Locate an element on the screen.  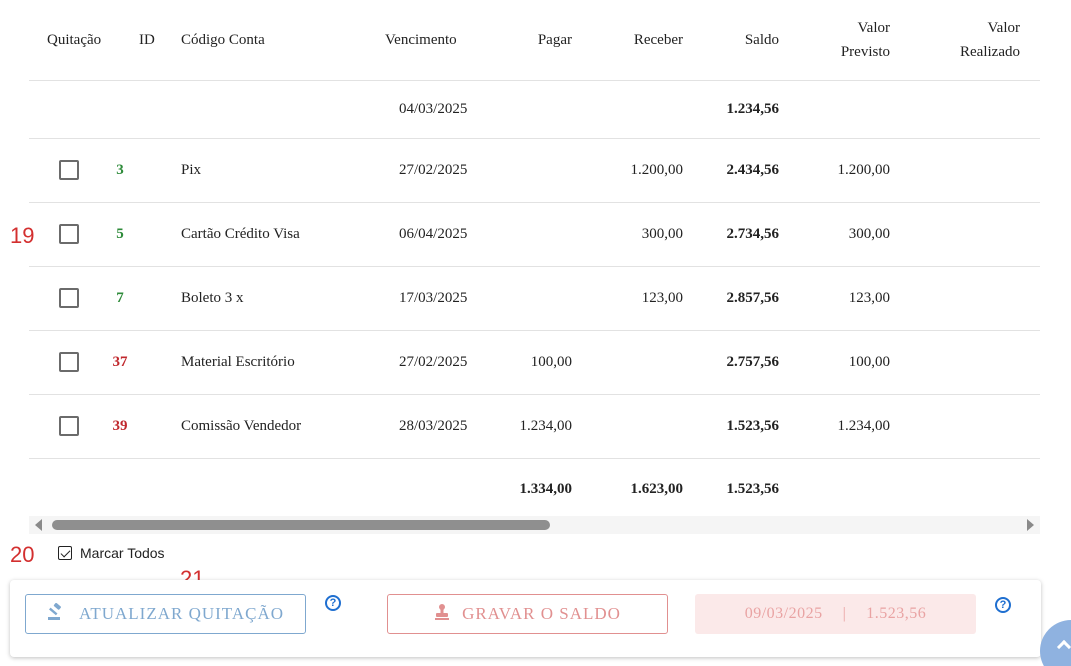
marcar-todos-control: Marcar Todos is located at coordinates (111, 553).